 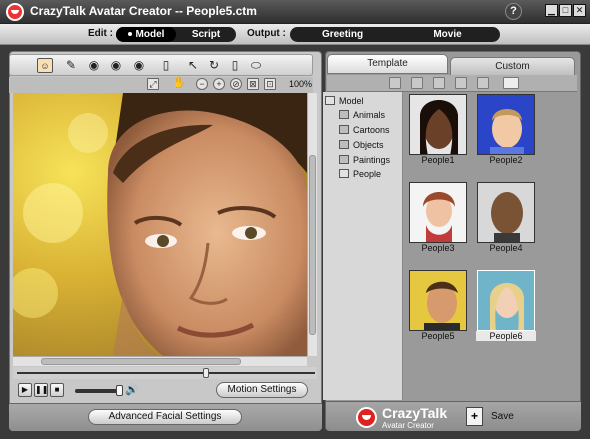 I want to click on zoom-level: 100%, so click(x=301, y=84).